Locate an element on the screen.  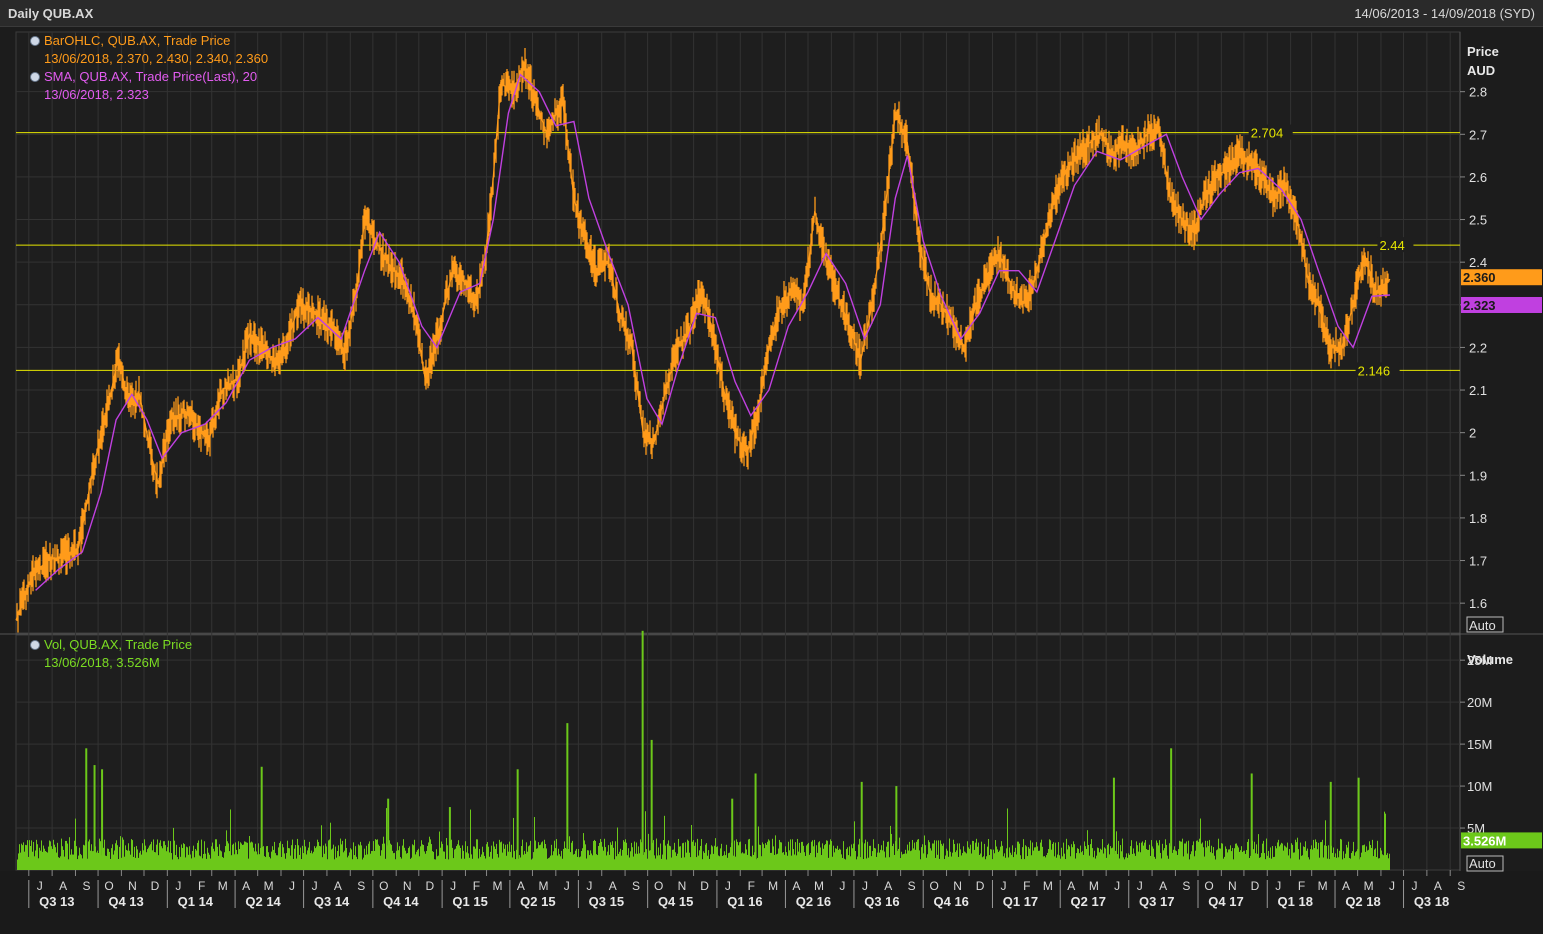
quarter-label: Q3 17 is located at coordinates (1156, 901).